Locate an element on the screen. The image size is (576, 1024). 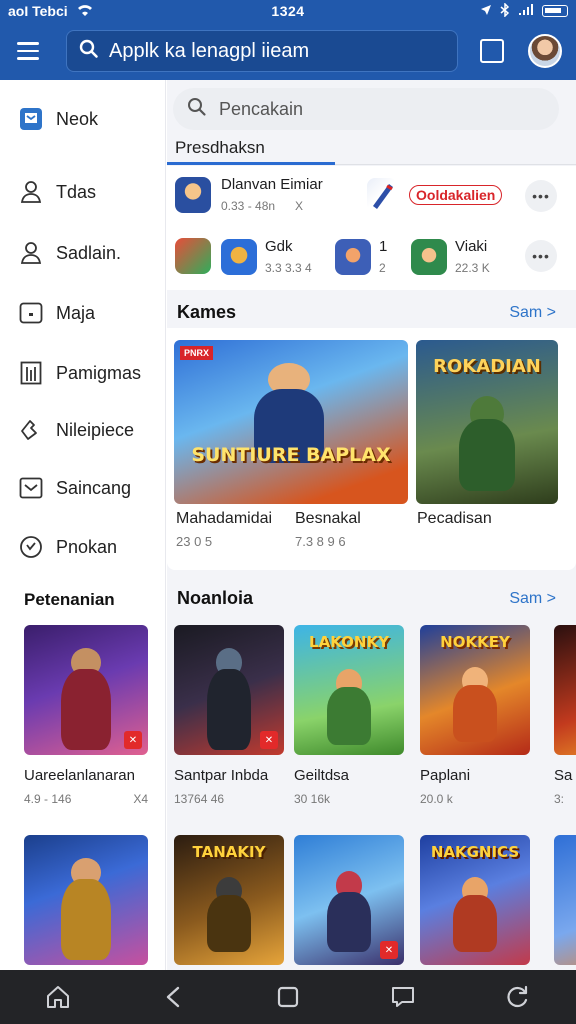
sidebar-item-label: Nileipiece is located at coordinates (95, 429).